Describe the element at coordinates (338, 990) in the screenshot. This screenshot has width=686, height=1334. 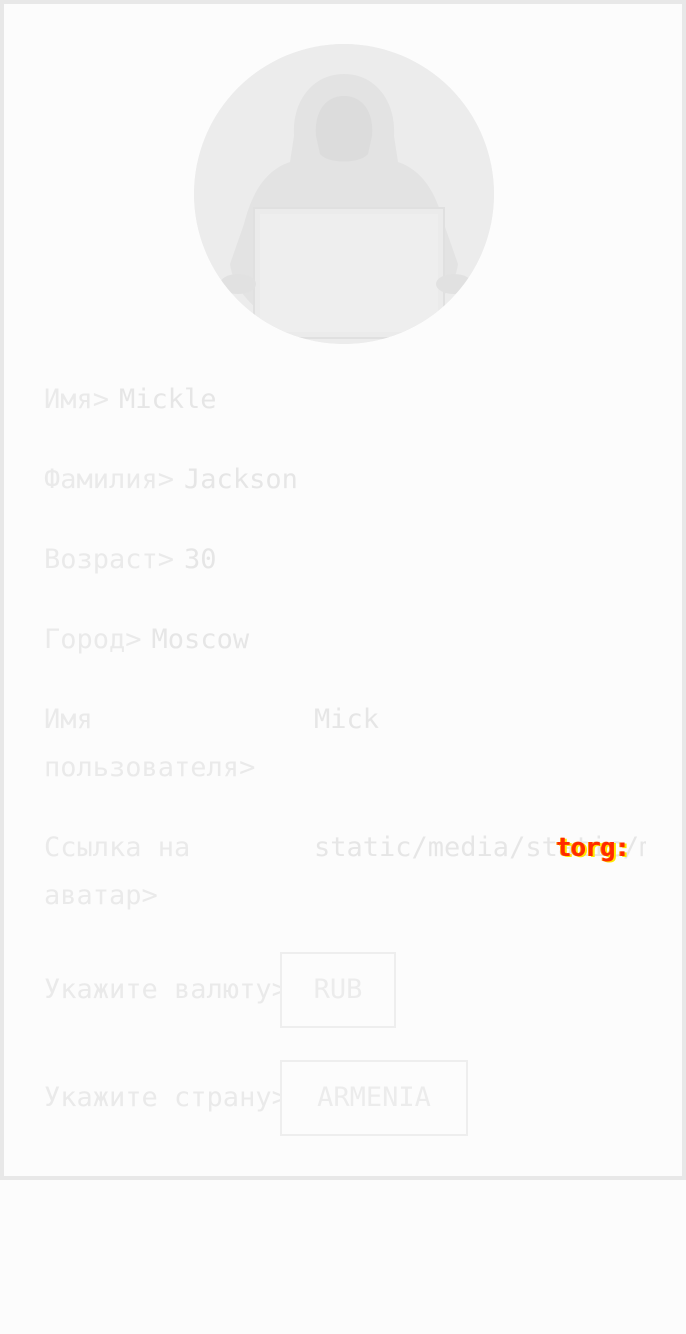
I see `currency-select: RUB` at that location.